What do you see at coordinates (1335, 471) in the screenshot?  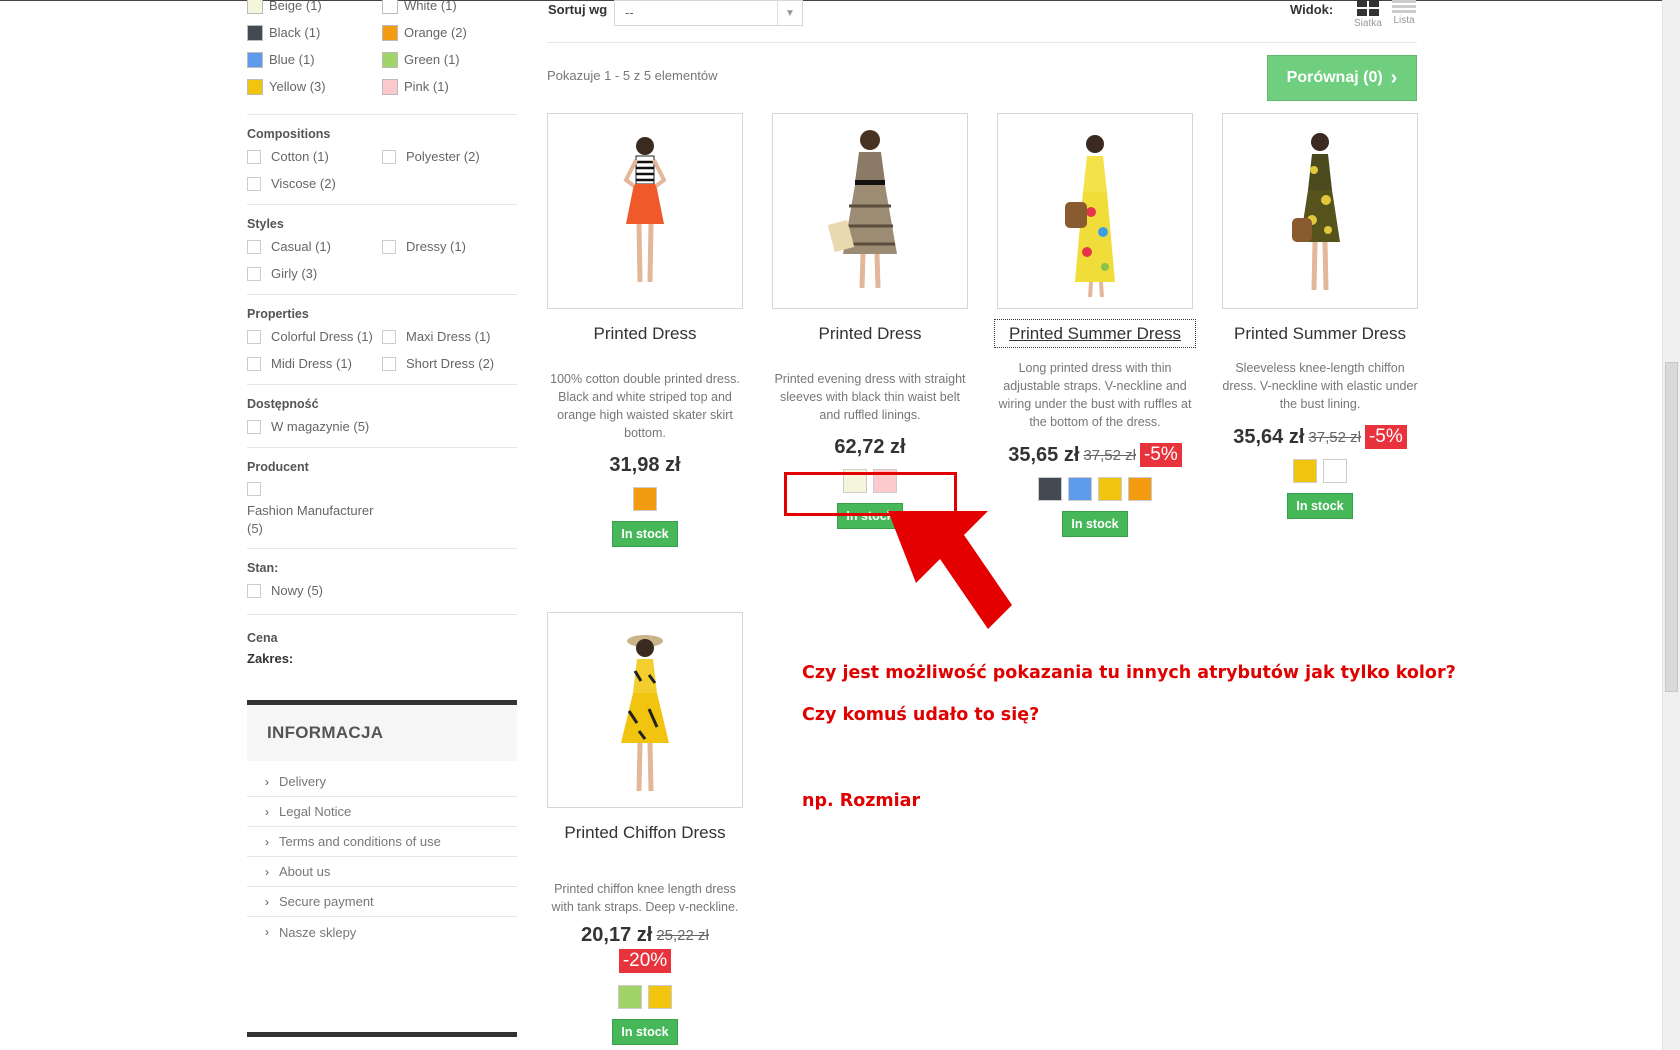 I see `color-swatch-white` at bounding box center [1335, 471].